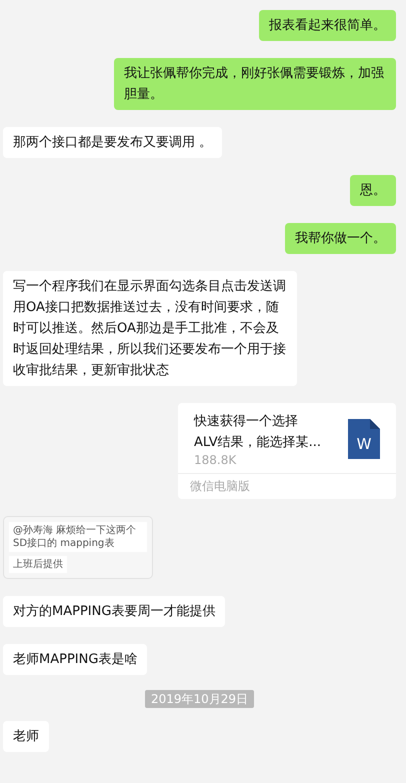 The image size is (406, 783). Describe the element at coordinates (364, 439) in the screenshot. I see `word-document-icon: W` at that location.